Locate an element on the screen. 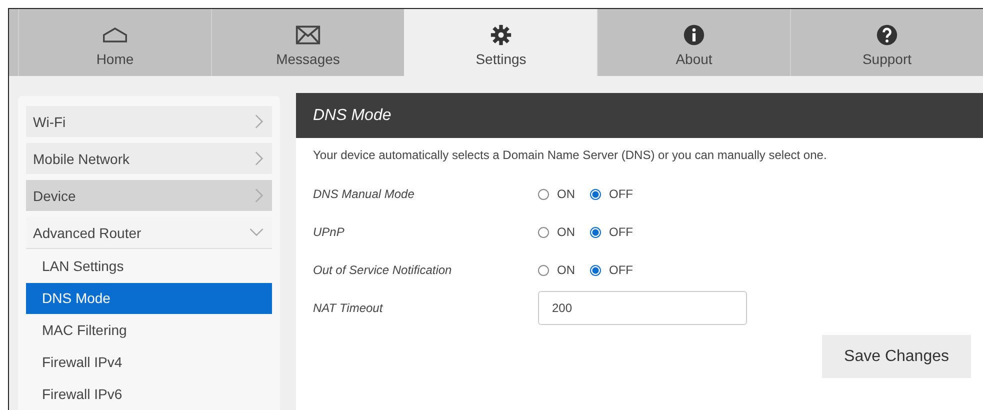  sidebar-item: Mobile Network is located at coordinates (149, 158).